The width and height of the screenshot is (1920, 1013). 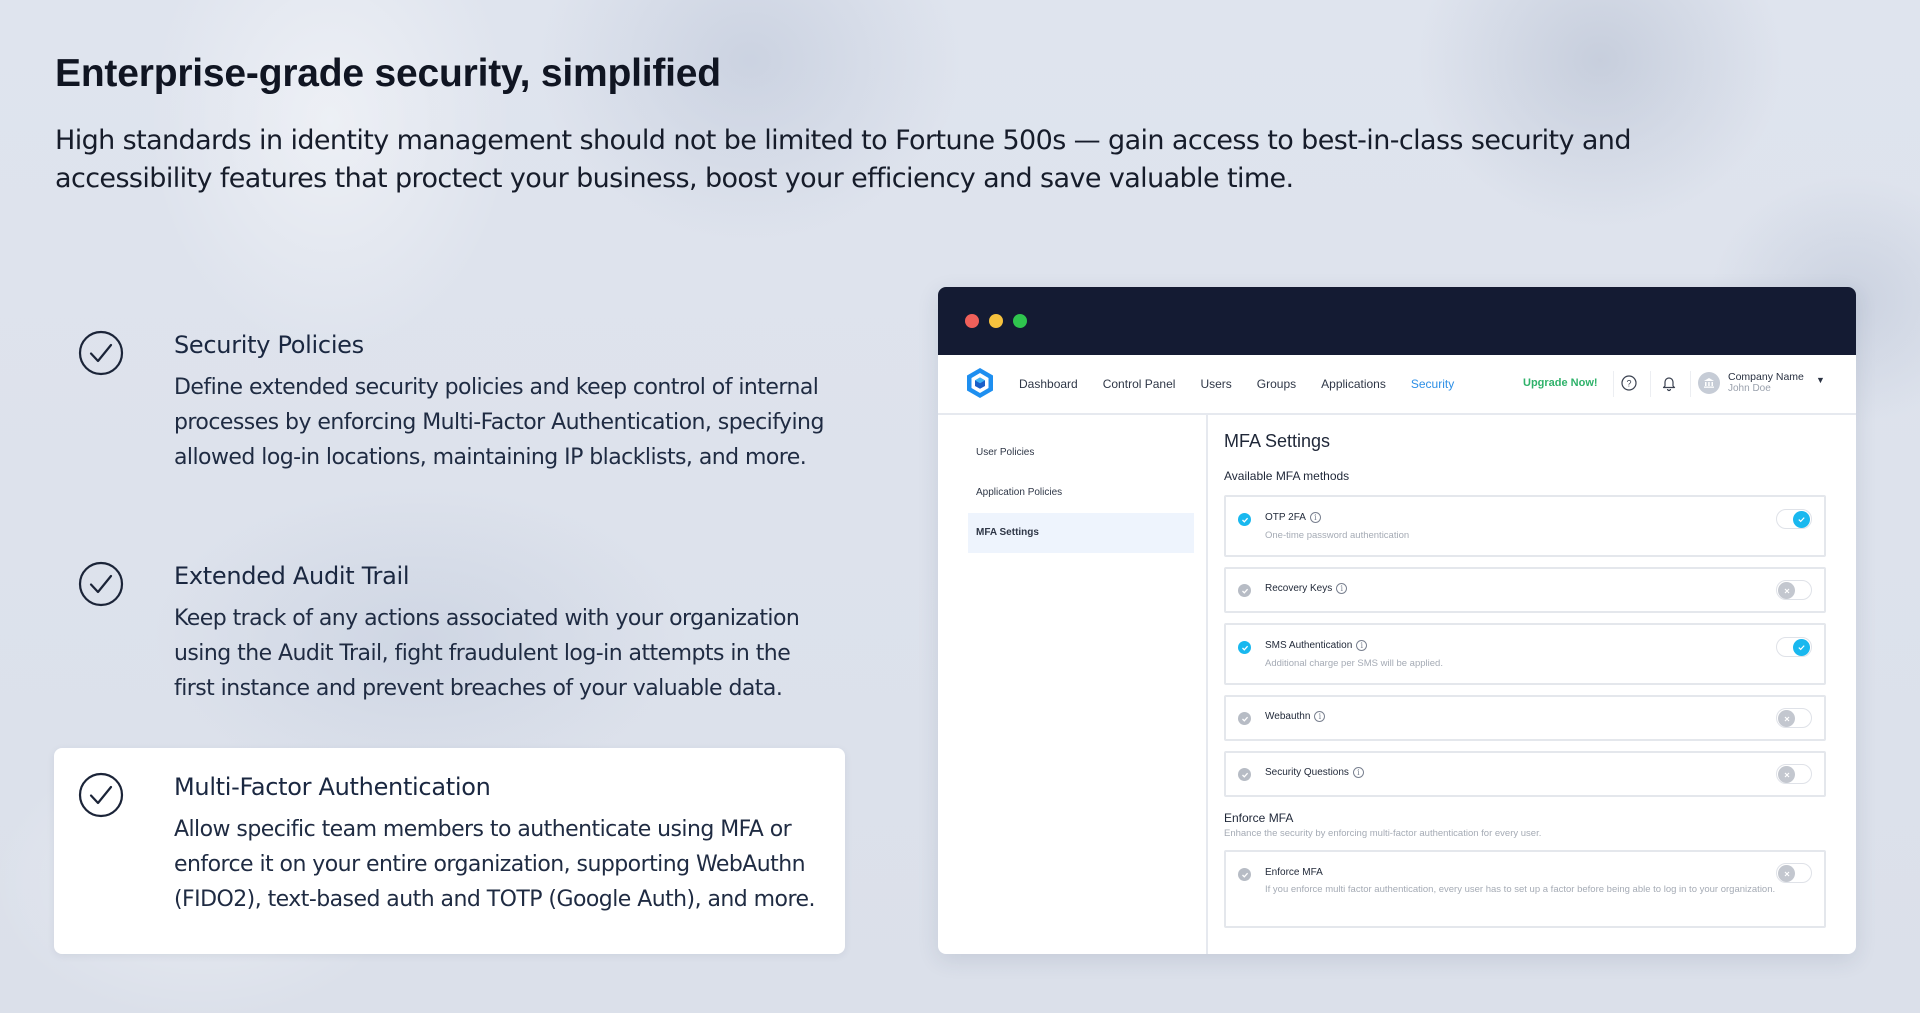 What do you see at coordinates (1081, 533) in the screenshot?
I see `sidebar-item-mfa-settings: MFA Settings` at bounding box center [1081, 533].